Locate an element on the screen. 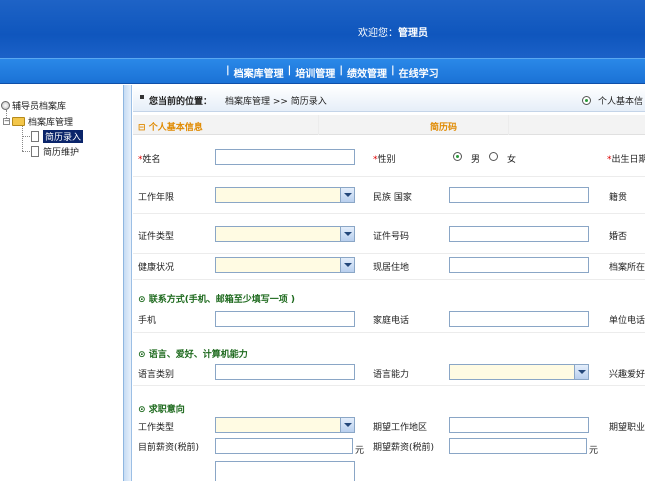  radio-on-icon is located at coordinates (586, 100).